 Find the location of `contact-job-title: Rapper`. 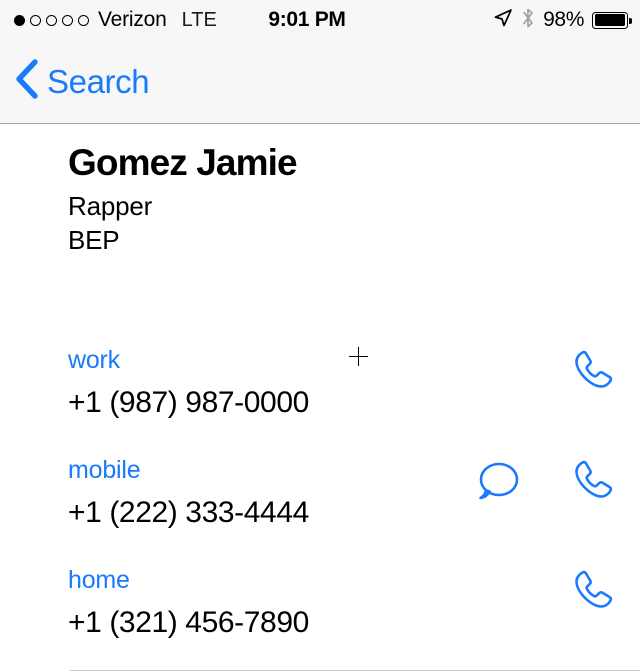

contact-job-title: Rapper is located at coordinates (110, 205).